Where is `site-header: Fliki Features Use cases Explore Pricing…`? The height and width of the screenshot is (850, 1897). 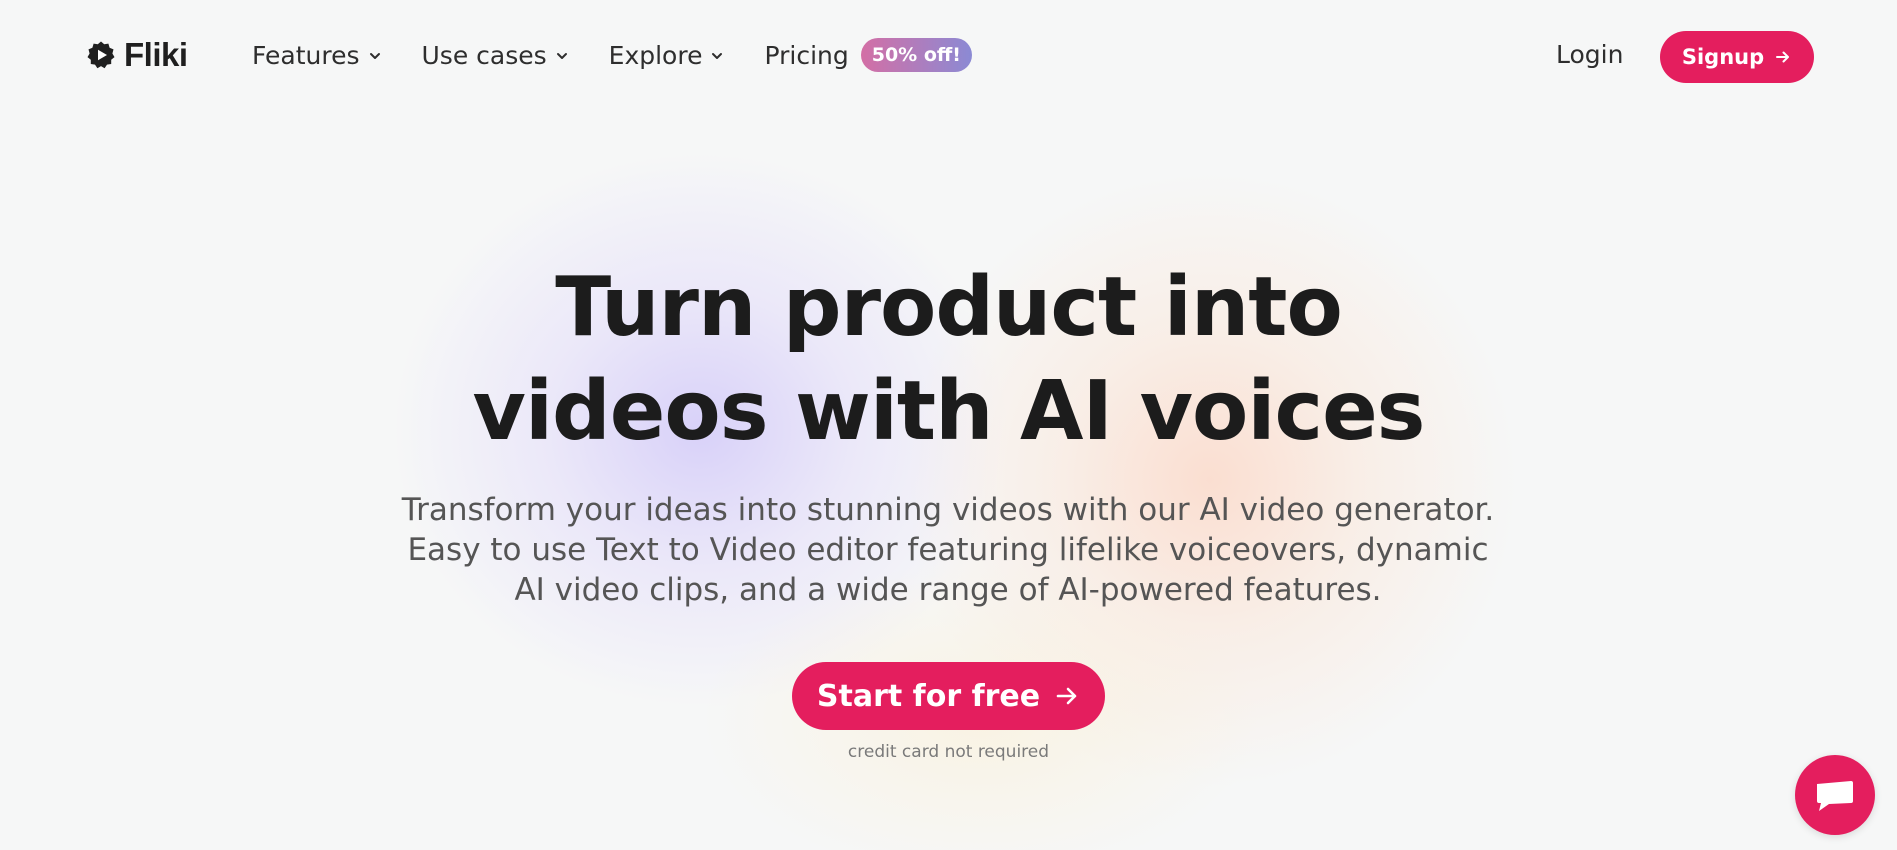
site-header: Fliki Features Use cases Explore Pricing… is located at coordinates (948, 57).